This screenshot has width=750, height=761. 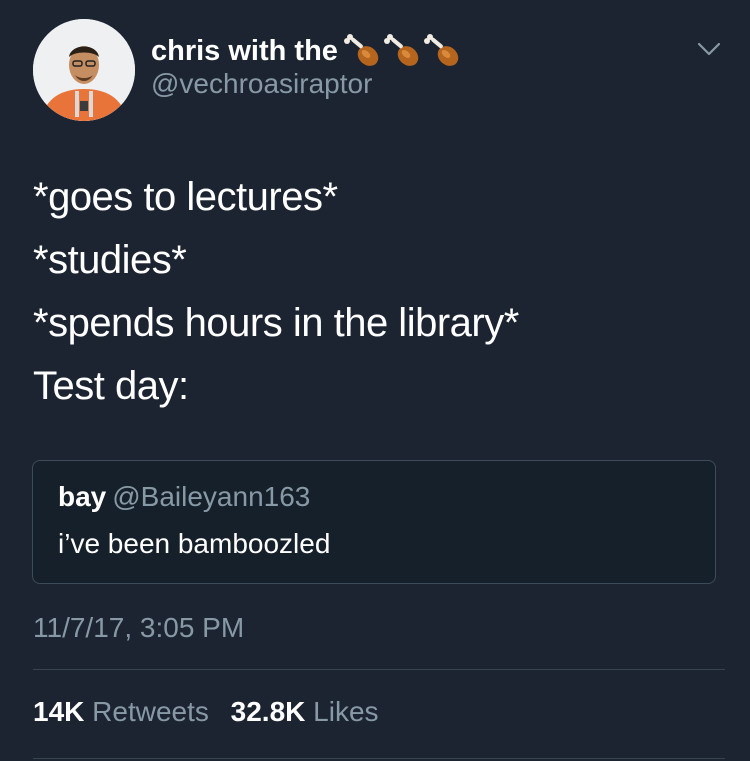 I want to click on chevron-down-icon, so click(x=709, y=49).